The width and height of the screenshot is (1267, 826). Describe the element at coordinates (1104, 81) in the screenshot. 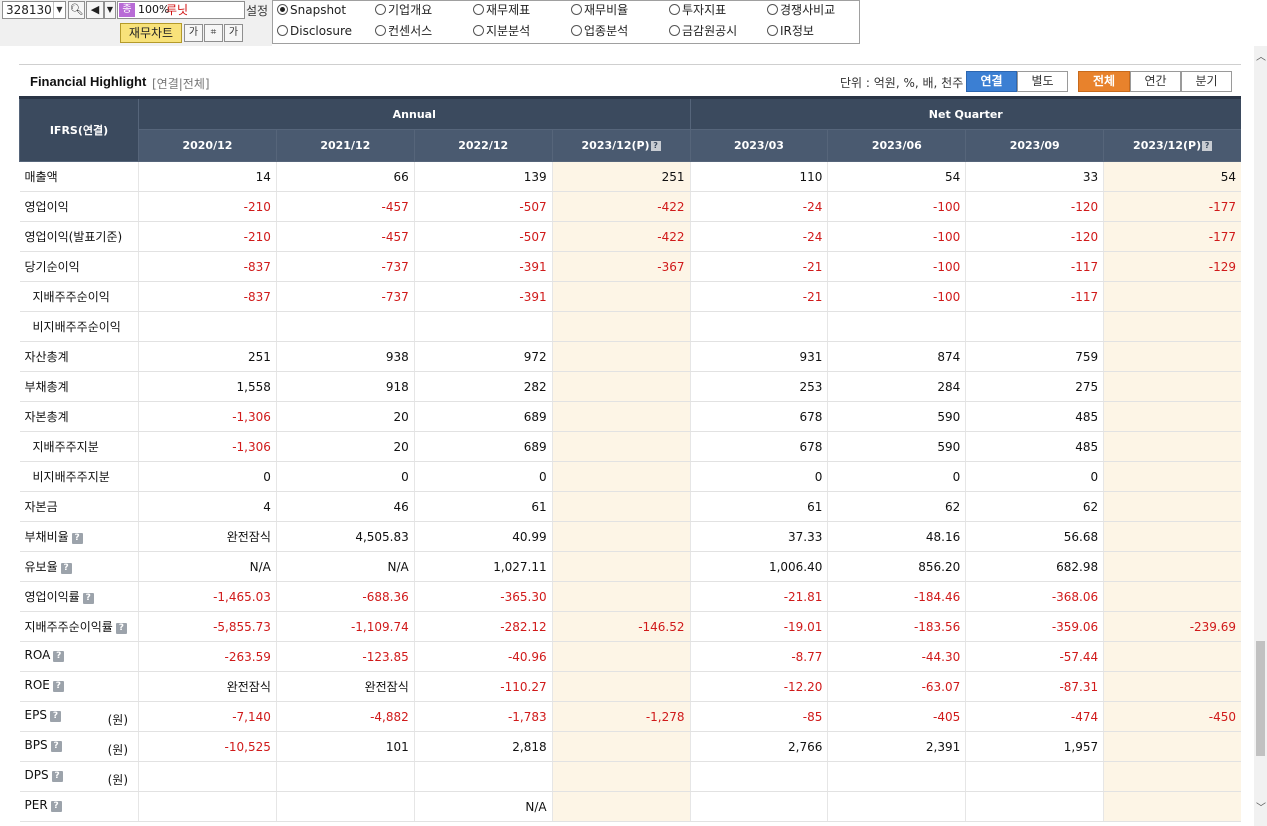

I see `toggle-period-all: 전체` at that location.